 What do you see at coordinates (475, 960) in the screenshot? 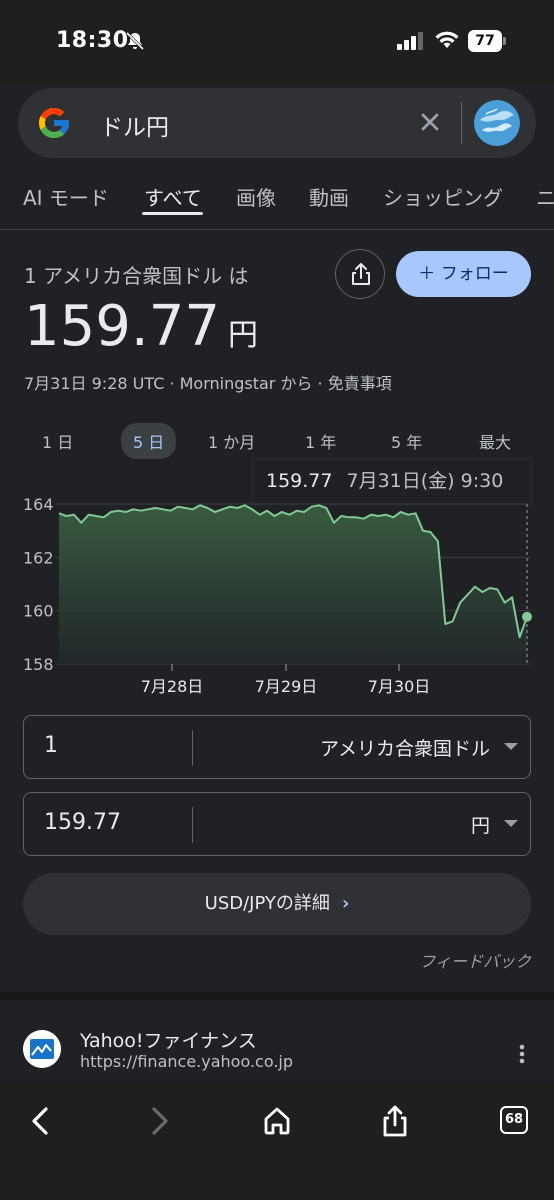
I see `feedback-link: フィードバック` at bounding box center [475, 960].